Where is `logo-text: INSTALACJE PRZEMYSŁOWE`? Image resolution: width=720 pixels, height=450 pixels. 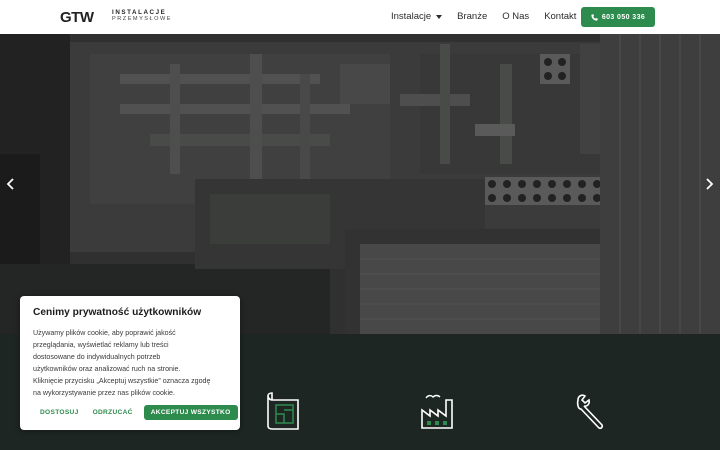 logo-text: INSTALACJE PRZEMYSŁOWE is located at coordinates (142, 16).